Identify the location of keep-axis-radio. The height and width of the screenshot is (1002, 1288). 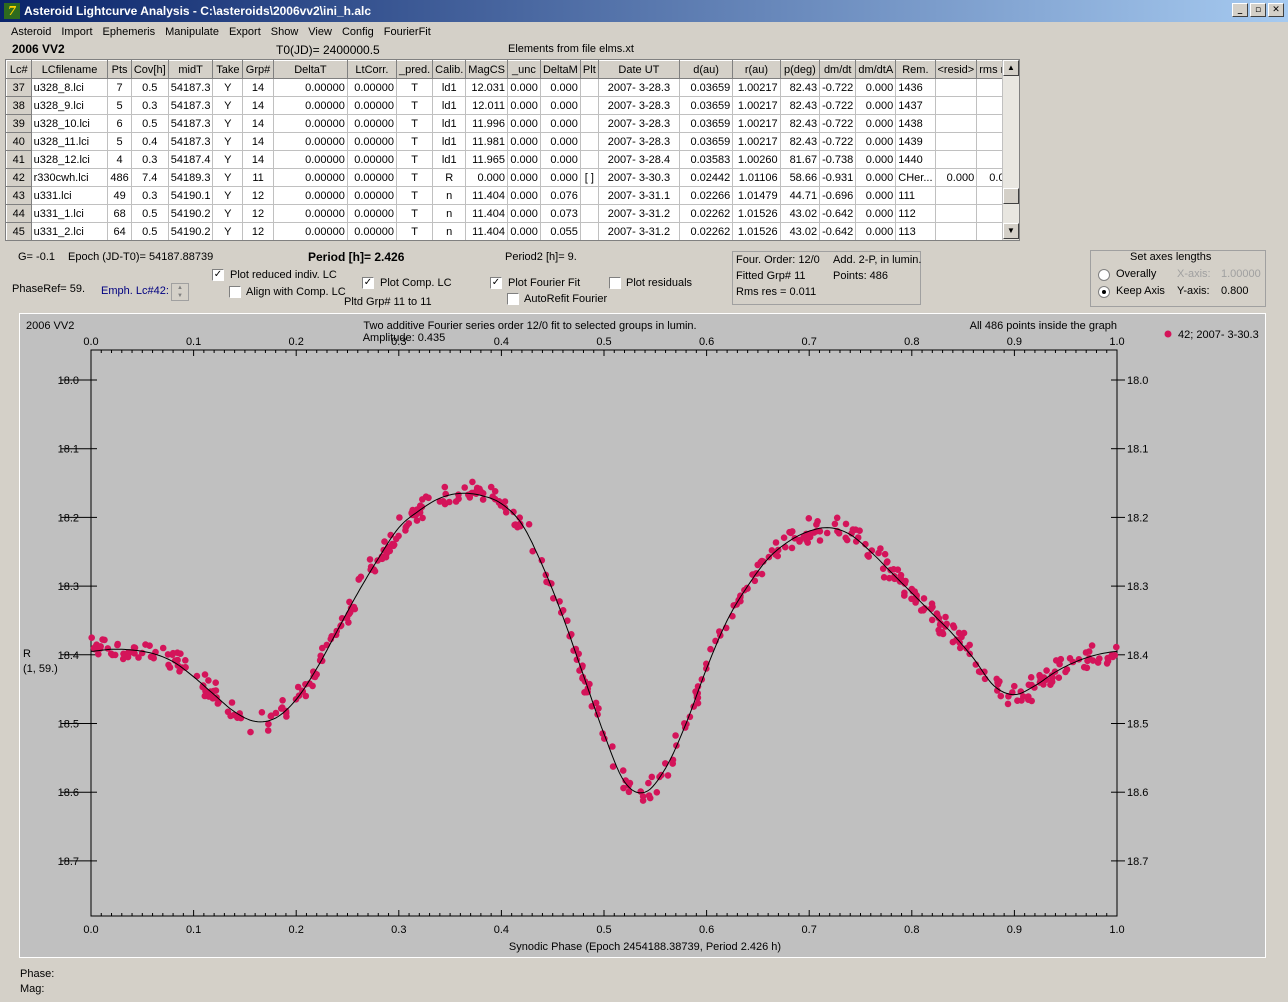
(1104, 292).